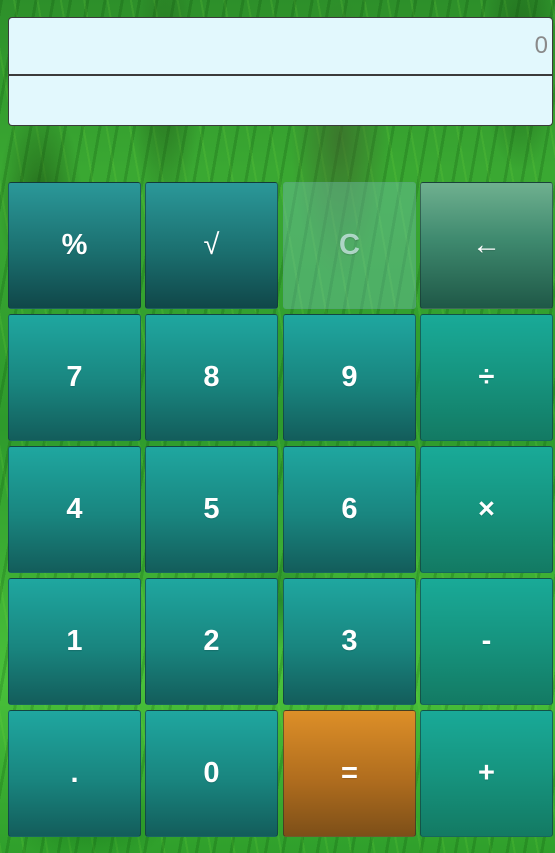 Image resolution: width=555 pixels, height=853 pixels. I want to click on percent-button: %, so click(74, 245).